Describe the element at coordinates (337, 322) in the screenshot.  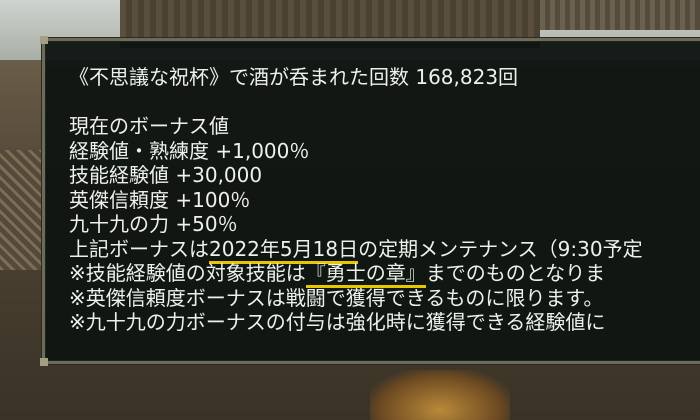
I see `note-tsukumo: ※九十九の力ボーナスの付与は強化時に獲得できる経験値に` at that location.